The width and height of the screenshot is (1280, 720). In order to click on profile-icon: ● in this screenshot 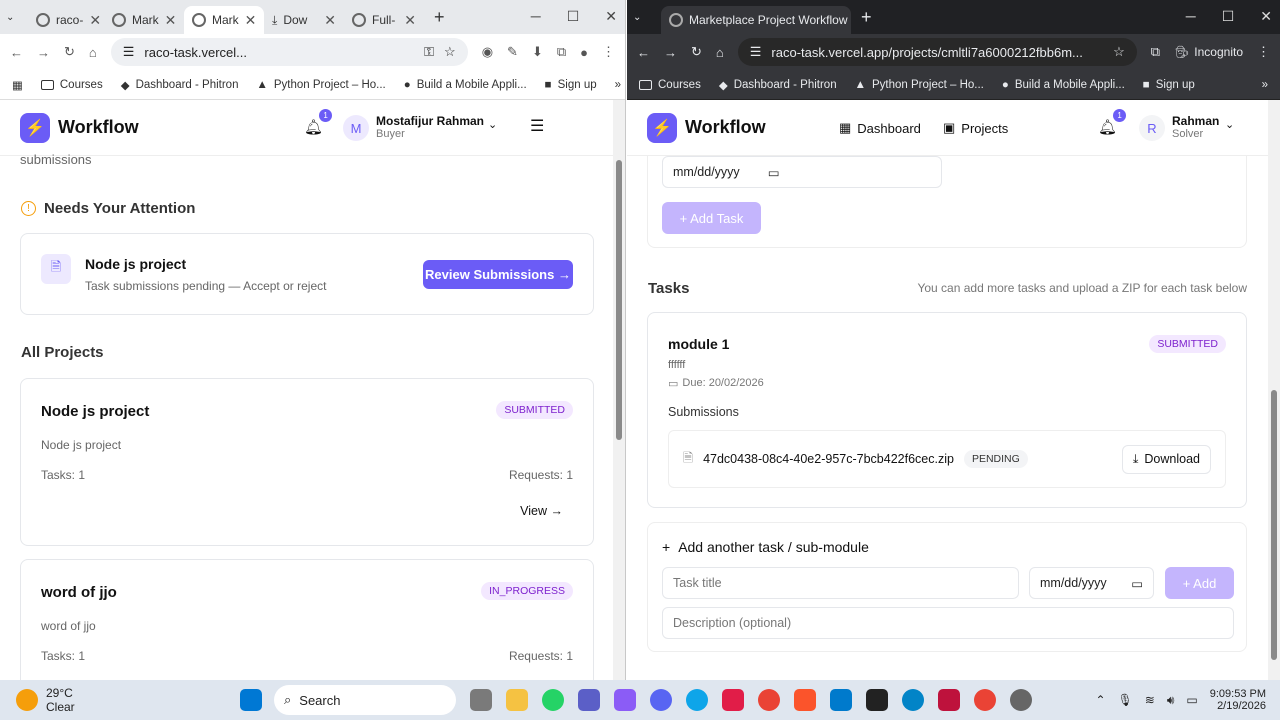, I will do `click(584, 52)`.